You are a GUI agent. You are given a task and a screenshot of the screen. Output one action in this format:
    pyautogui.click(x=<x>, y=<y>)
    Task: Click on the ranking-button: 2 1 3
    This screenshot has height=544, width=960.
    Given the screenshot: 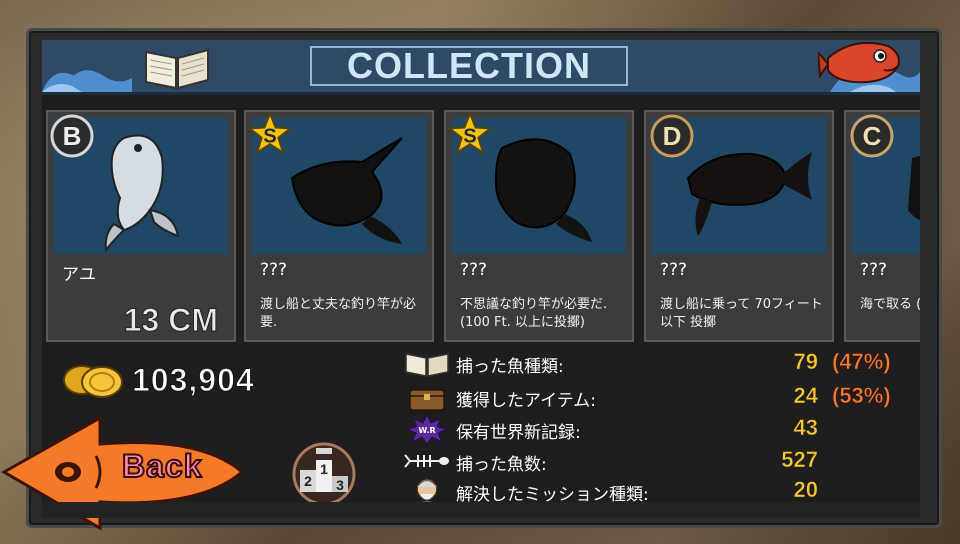 What is the action you would take?
    pyautogui.click(x=324, y=473)
    